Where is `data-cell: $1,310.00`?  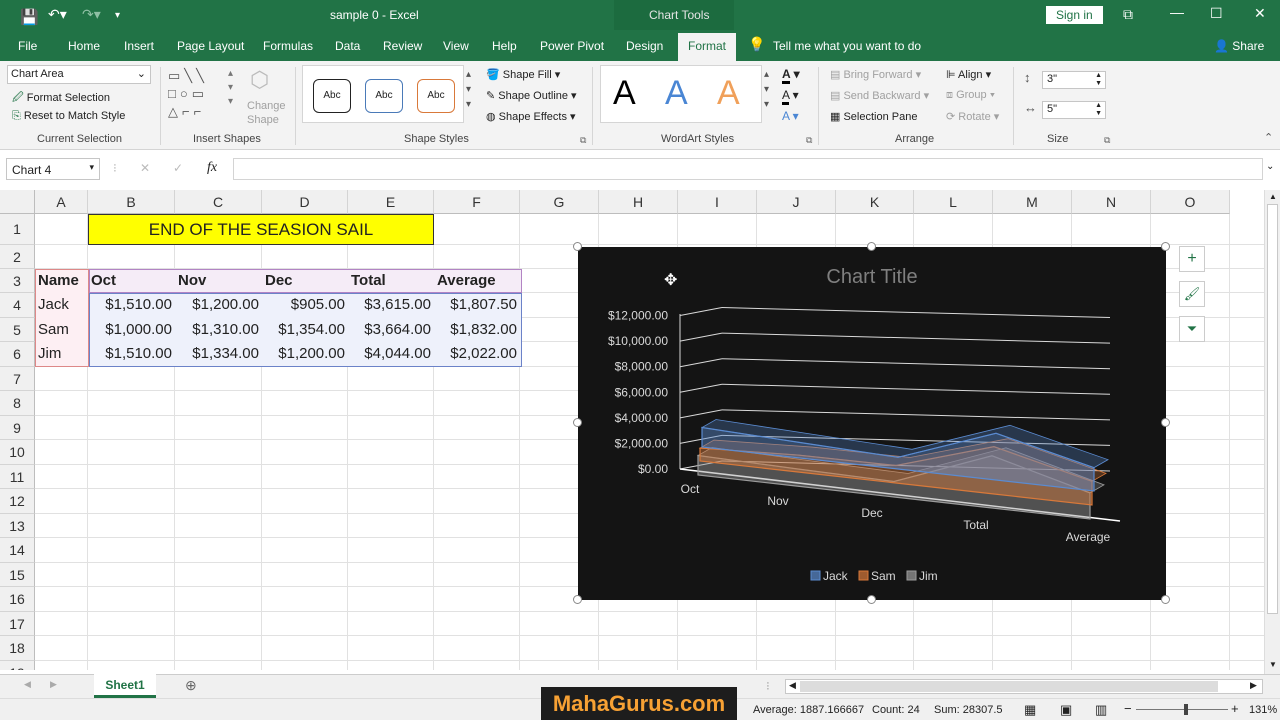
data-cell: $1,310.00 is located at coordinates (218, 330).